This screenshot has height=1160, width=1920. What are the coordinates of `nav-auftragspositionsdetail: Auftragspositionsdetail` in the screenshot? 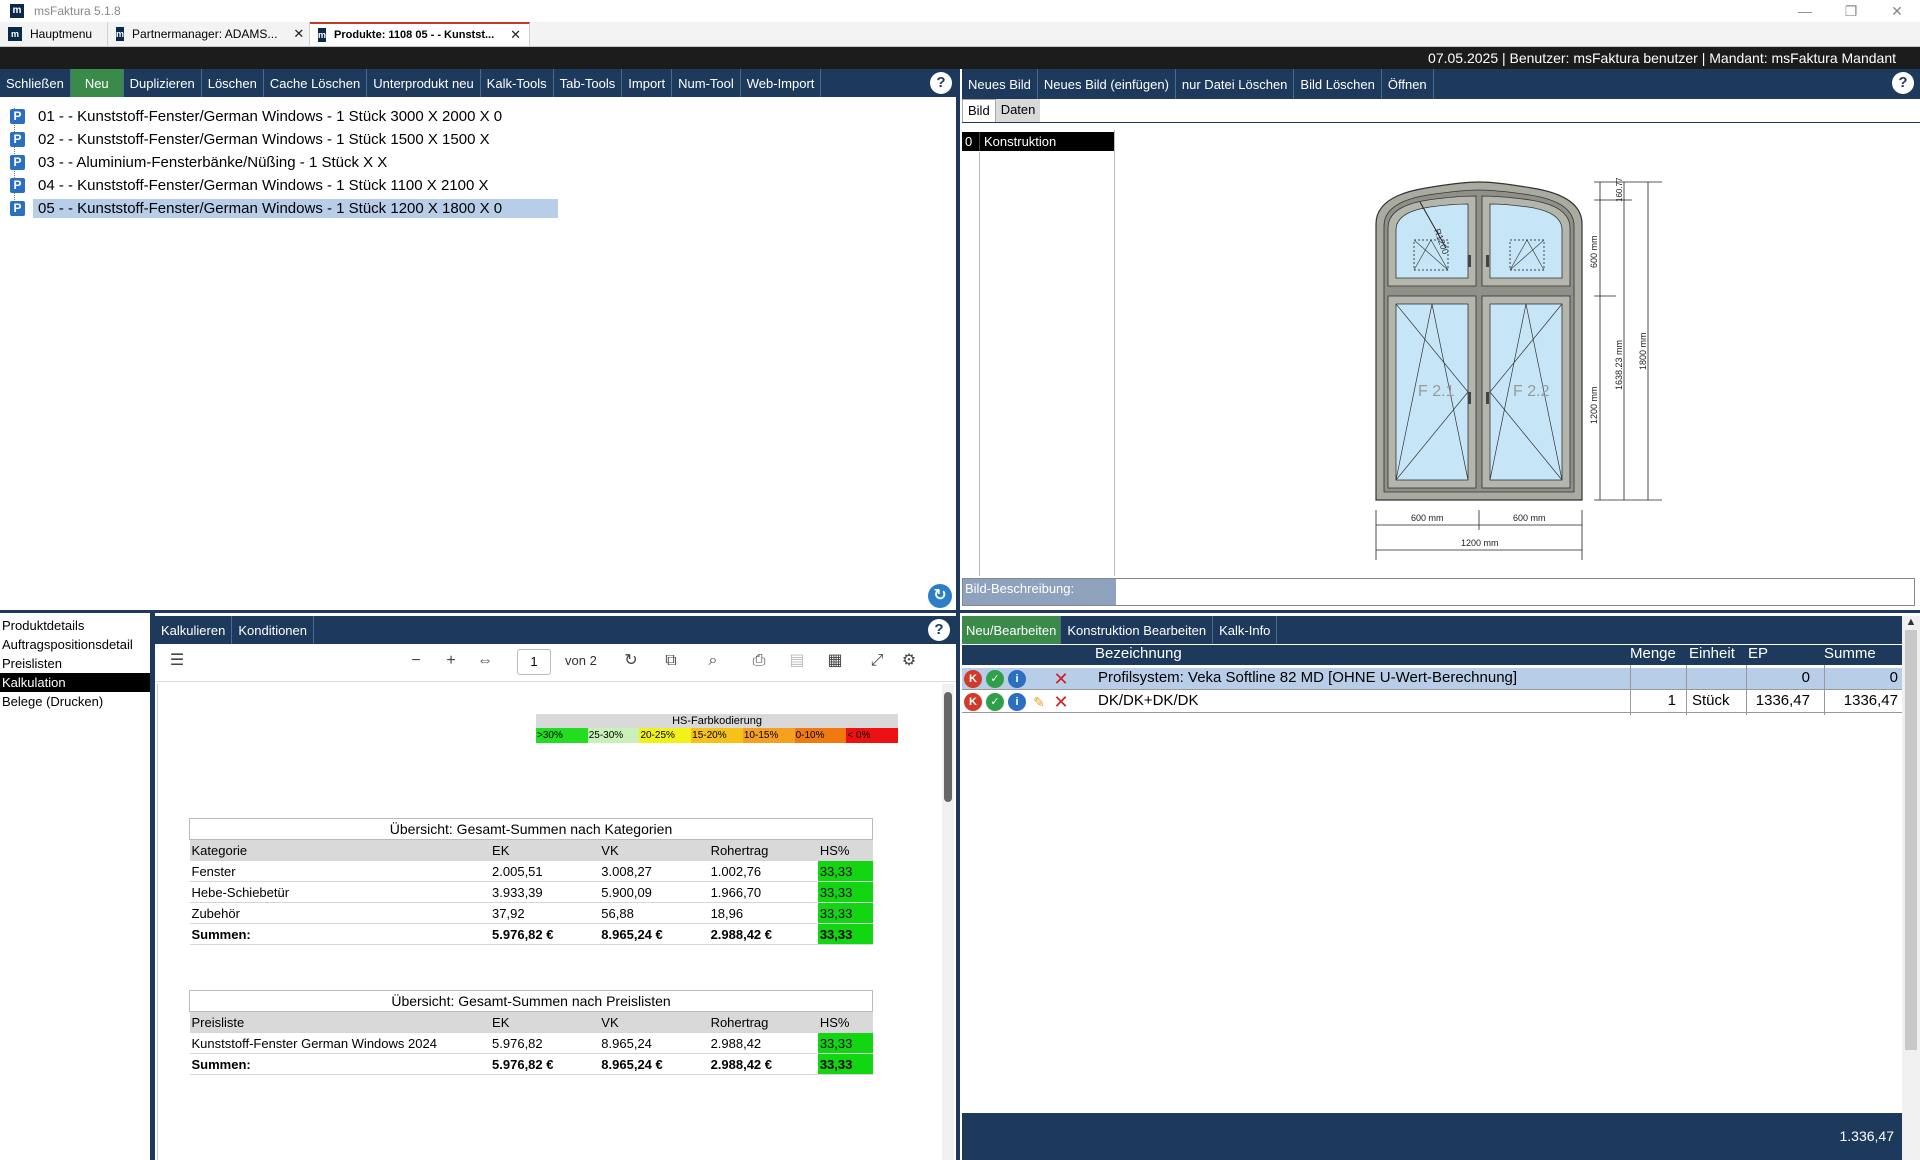 It's located at (75, 644).